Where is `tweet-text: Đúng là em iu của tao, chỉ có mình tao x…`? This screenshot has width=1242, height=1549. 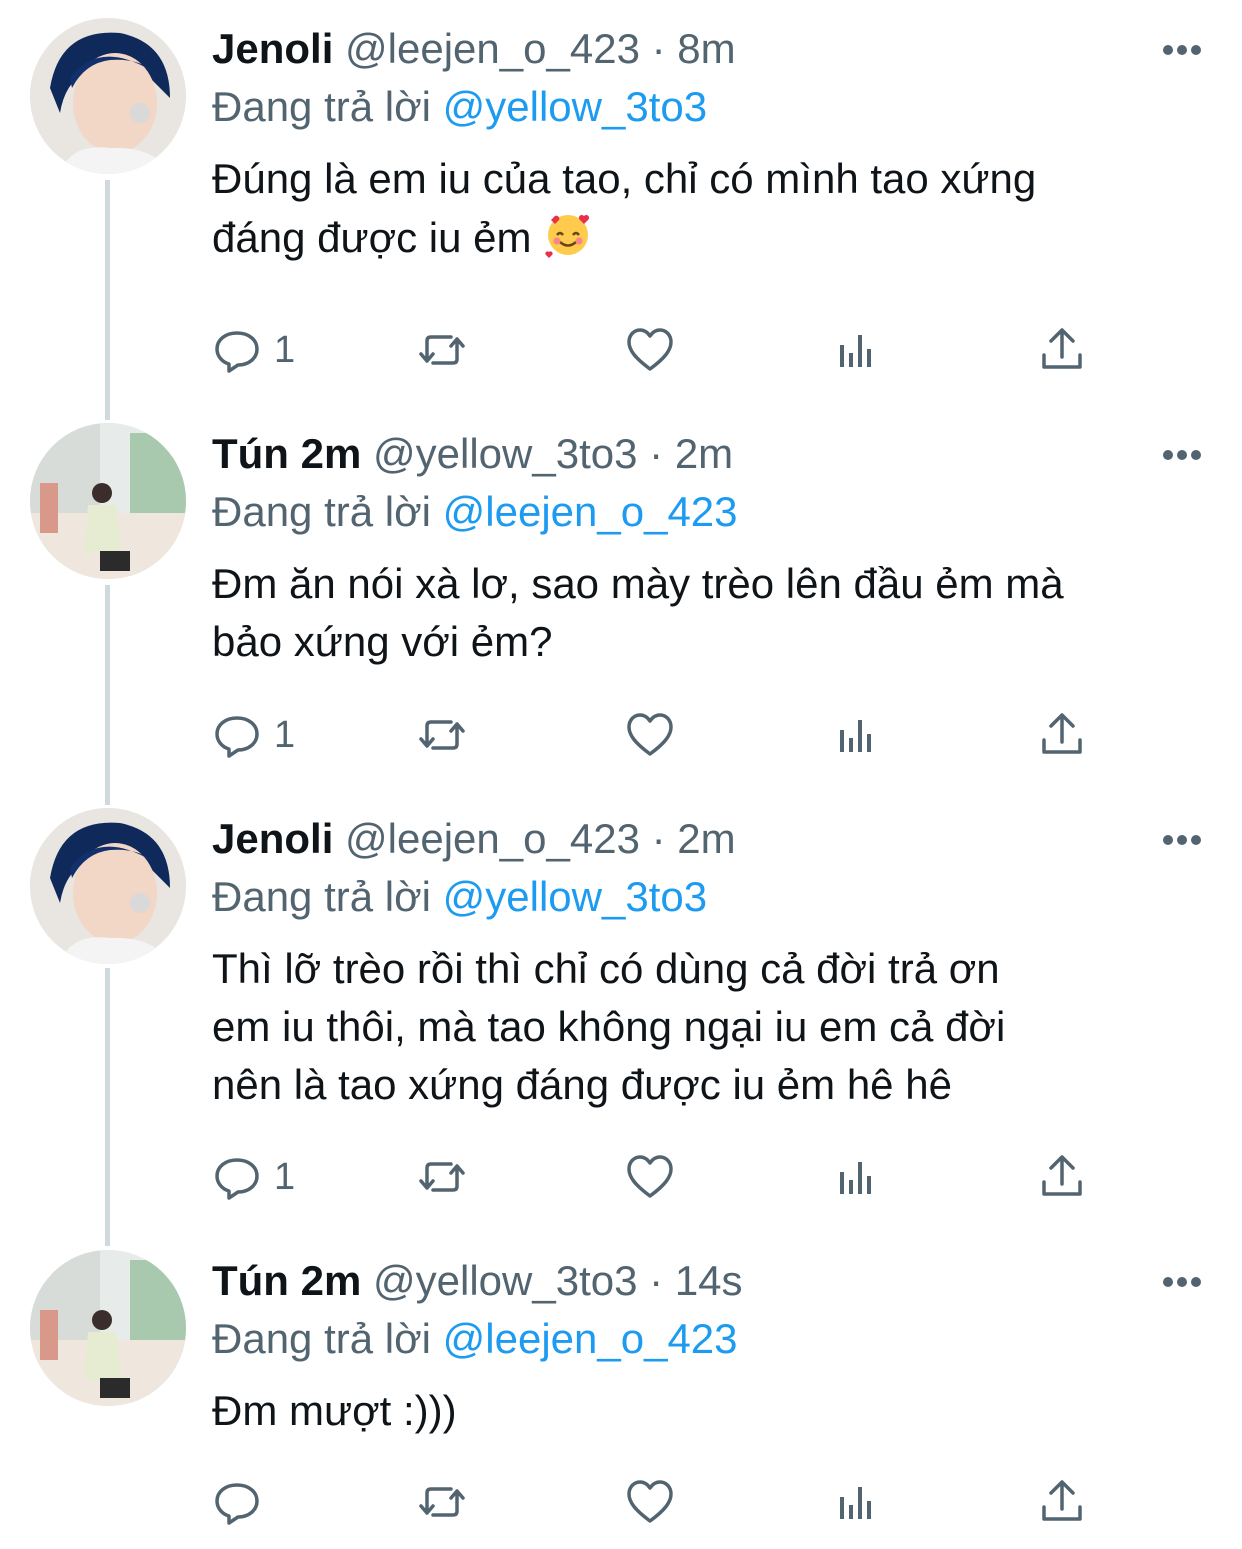
tweet-text: Đúng là em iu của tao, chỉ có mình tao x… is located at coordinates (712, 208).